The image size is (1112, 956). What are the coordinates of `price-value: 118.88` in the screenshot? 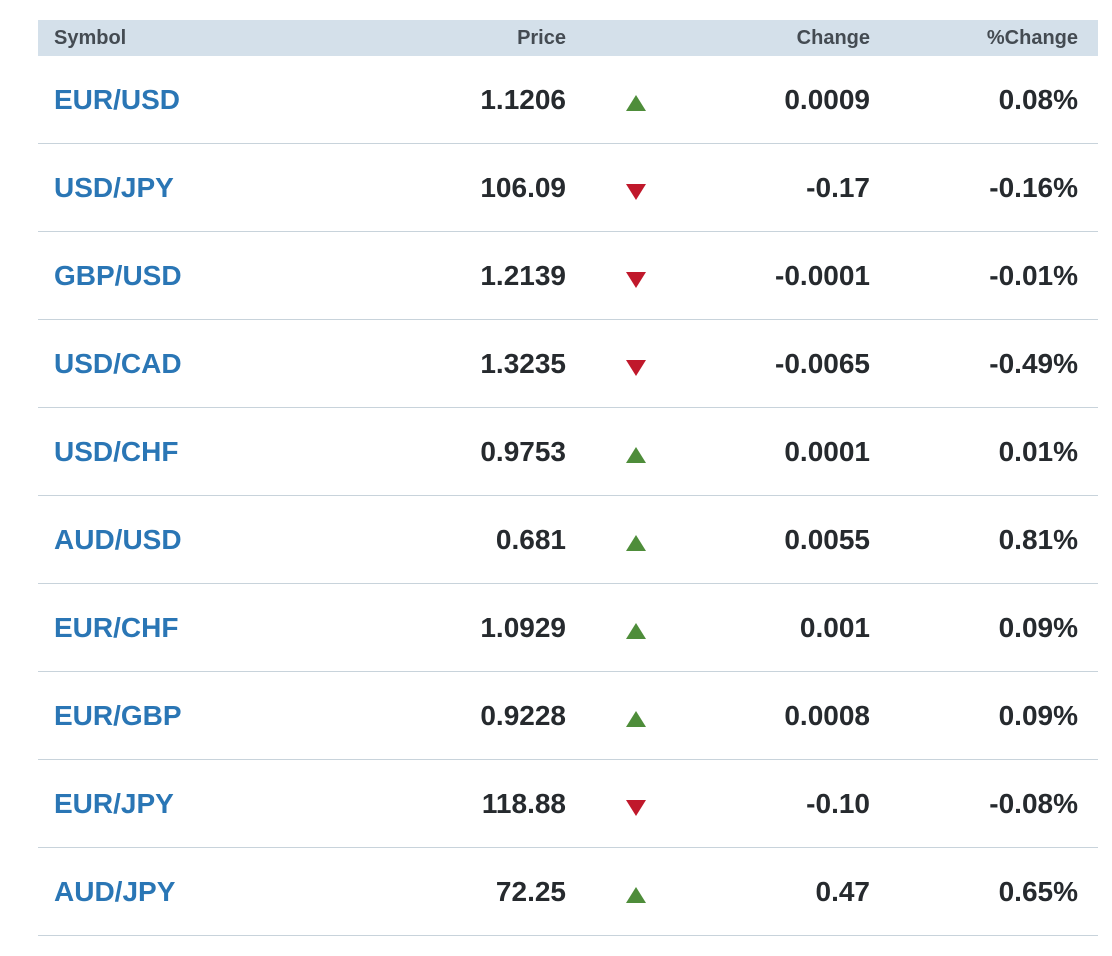 It's located at (523, 803).